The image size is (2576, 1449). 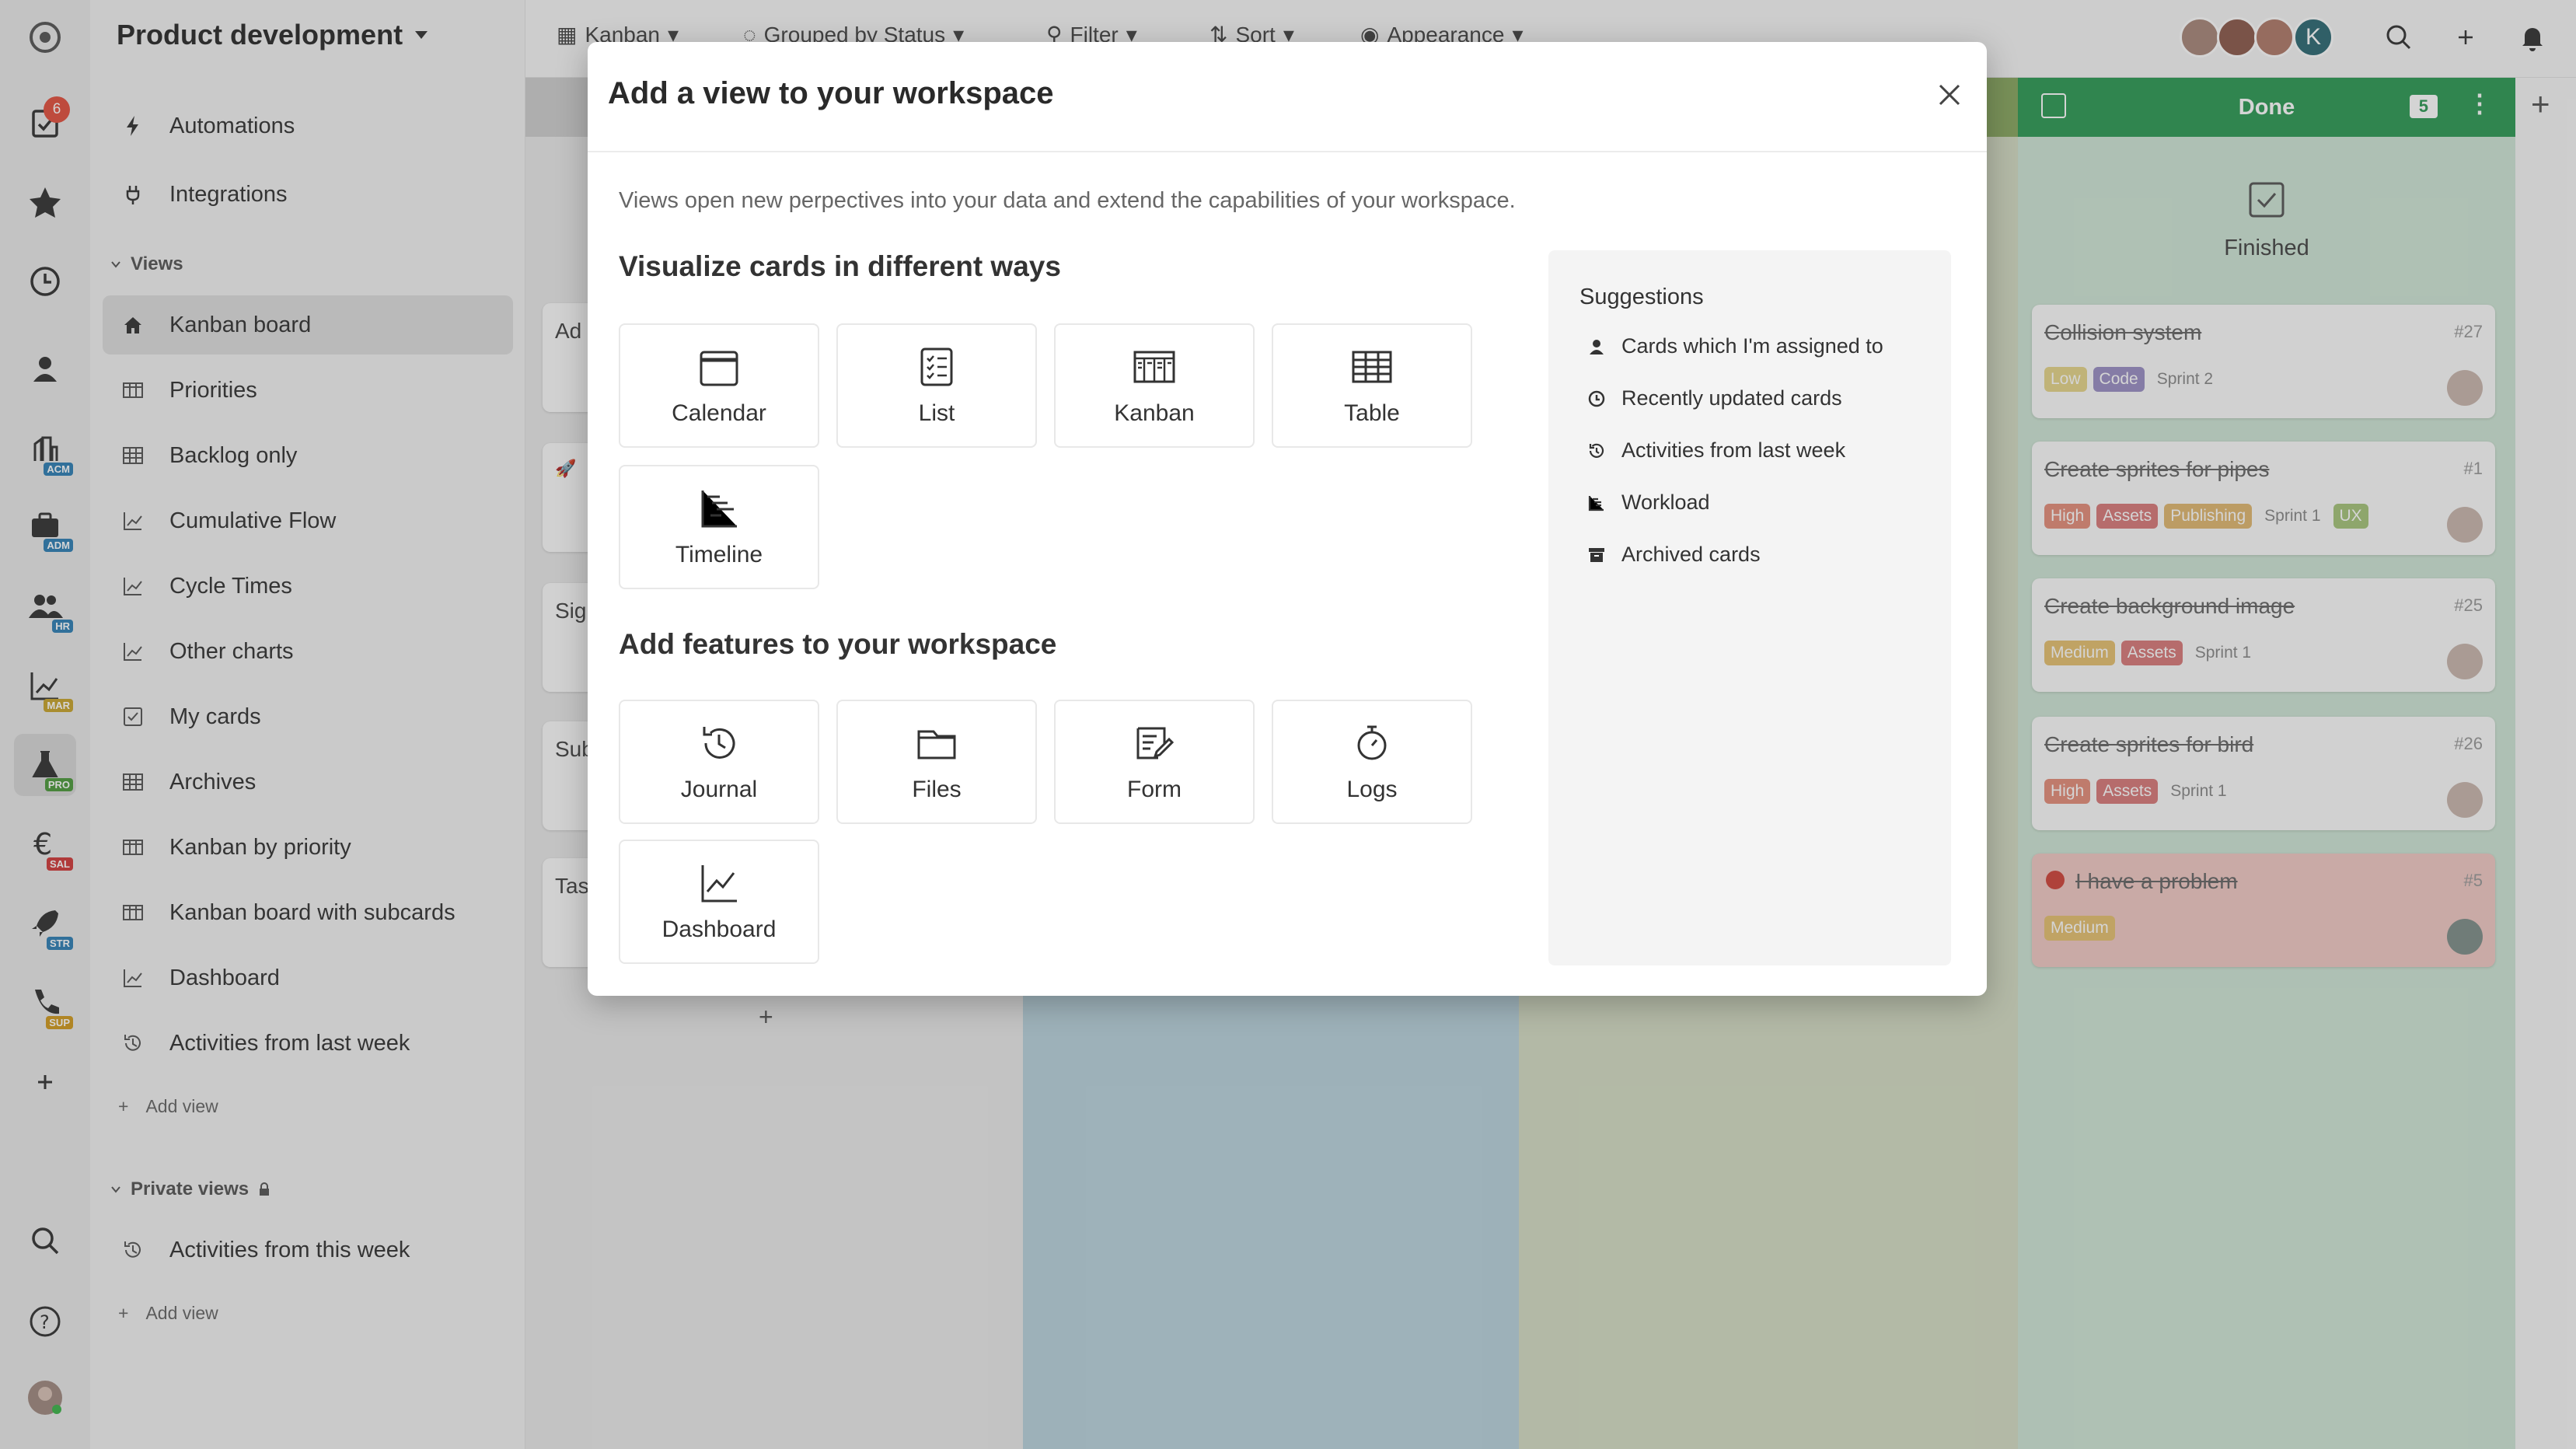 I want to click on view-tile-kanban: Kanban, so click(x=1155, y=385).